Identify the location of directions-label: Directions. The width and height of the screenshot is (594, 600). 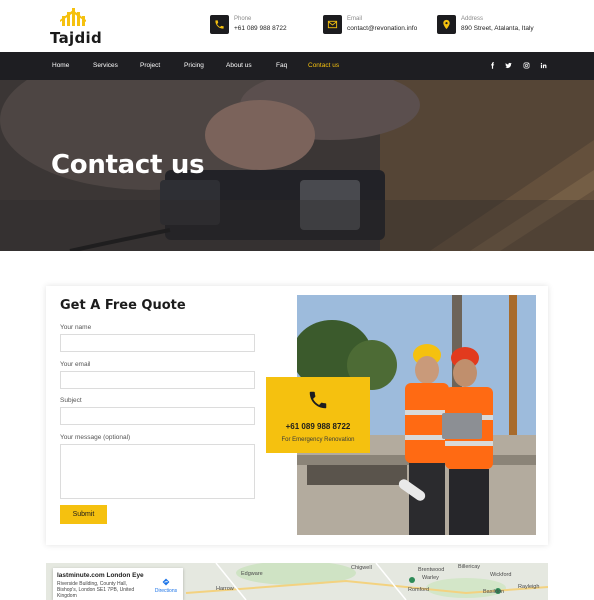
(166, 591).